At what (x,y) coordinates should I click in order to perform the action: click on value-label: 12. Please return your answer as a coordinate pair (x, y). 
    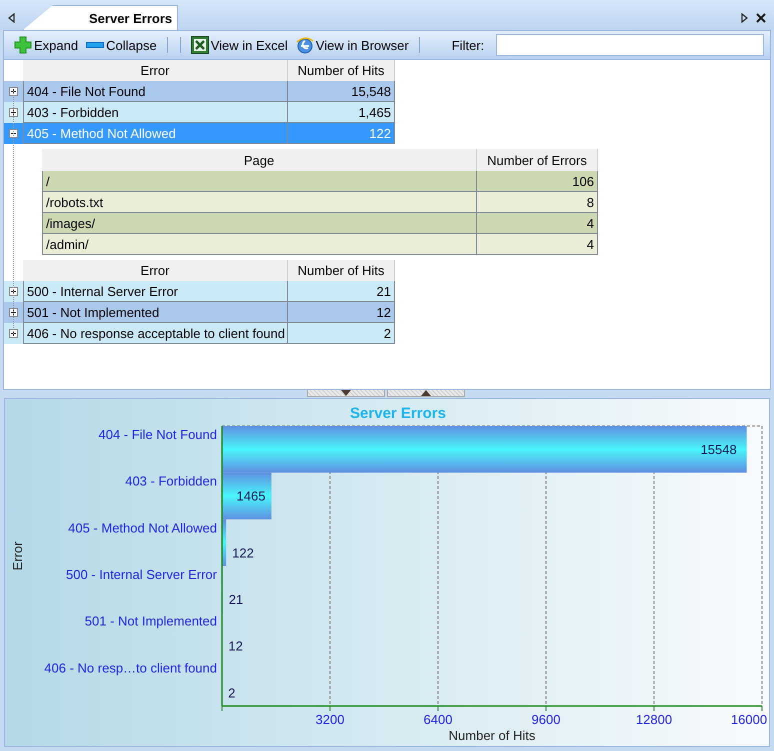
    Looking at the image, I should click on (235, 646).